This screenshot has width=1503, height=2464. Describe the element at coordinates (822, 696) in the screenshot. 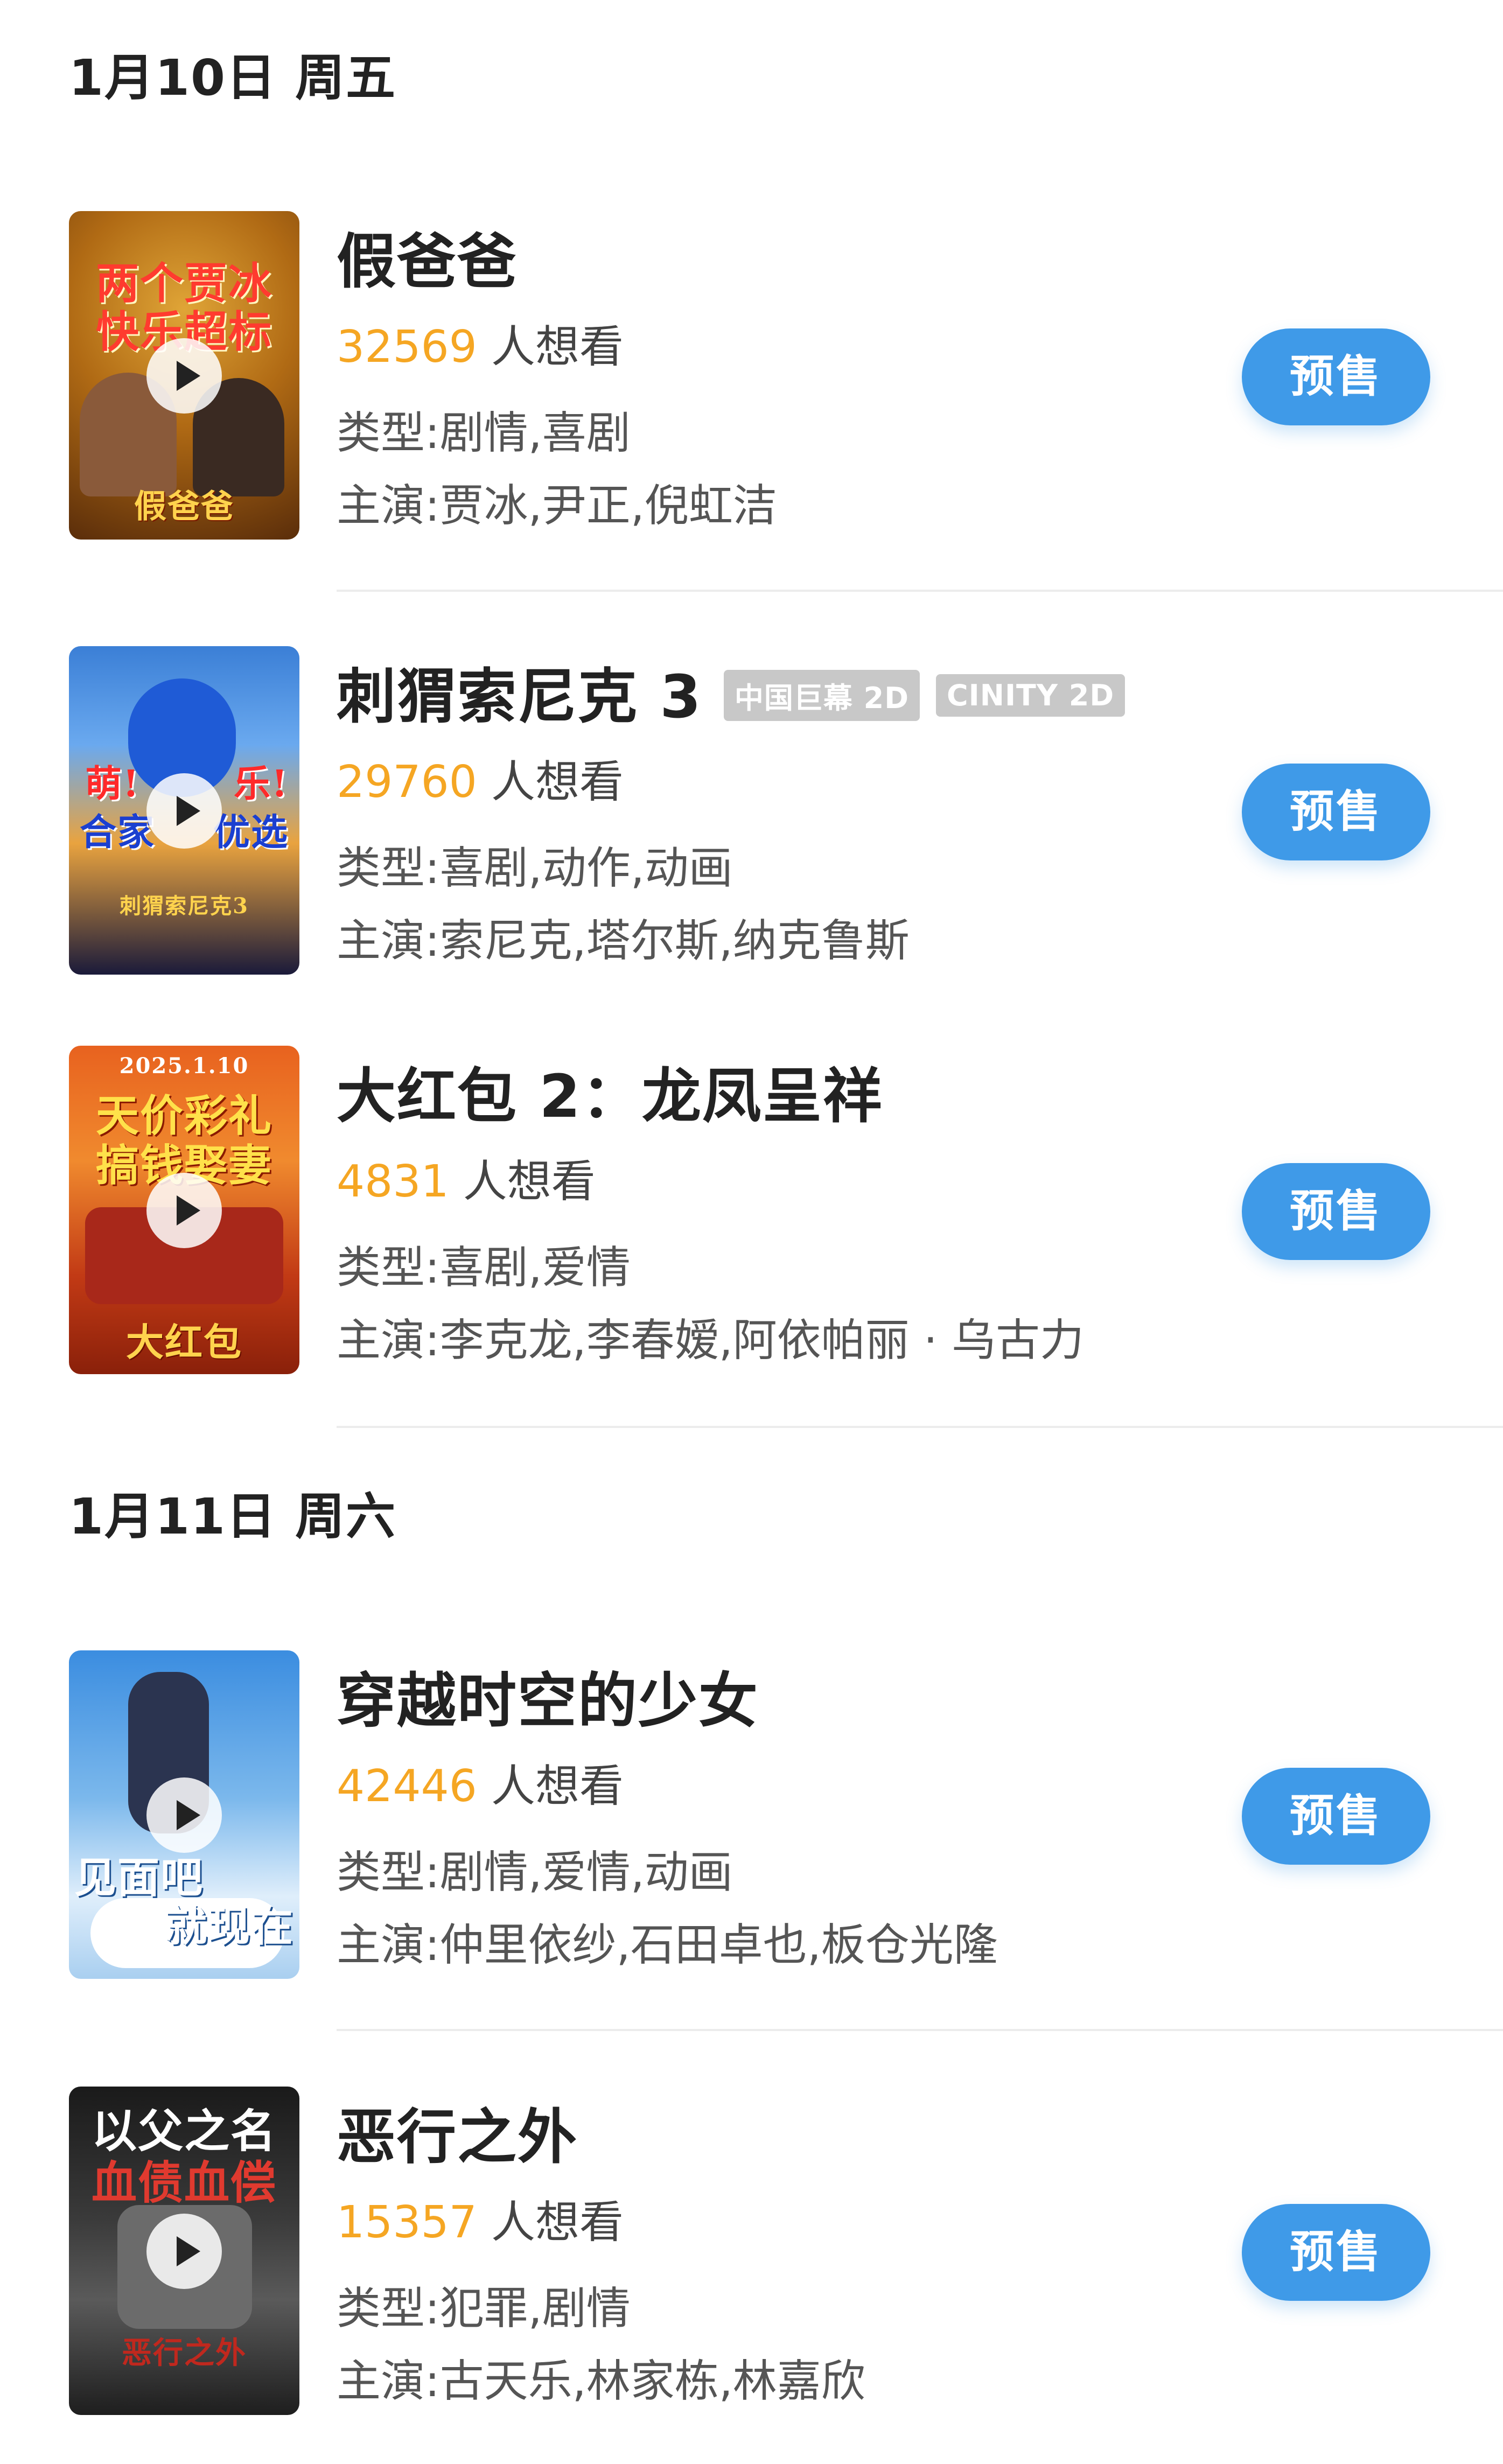

I see `format-tag: 中国巨幕 2D` at that location.